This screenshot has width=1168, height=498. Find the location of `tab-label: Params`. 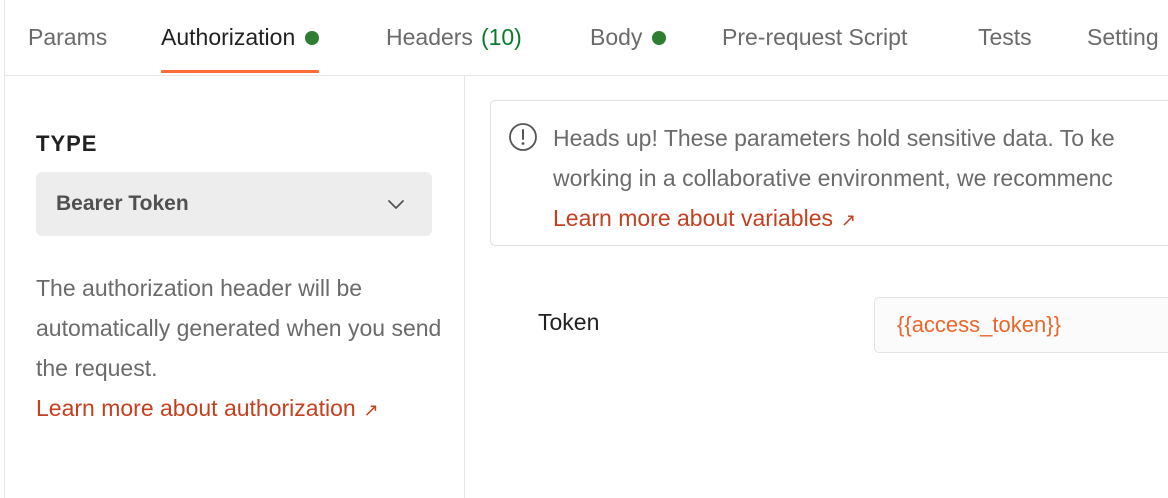

tab-label: Params is located at coordinates (68, 37).